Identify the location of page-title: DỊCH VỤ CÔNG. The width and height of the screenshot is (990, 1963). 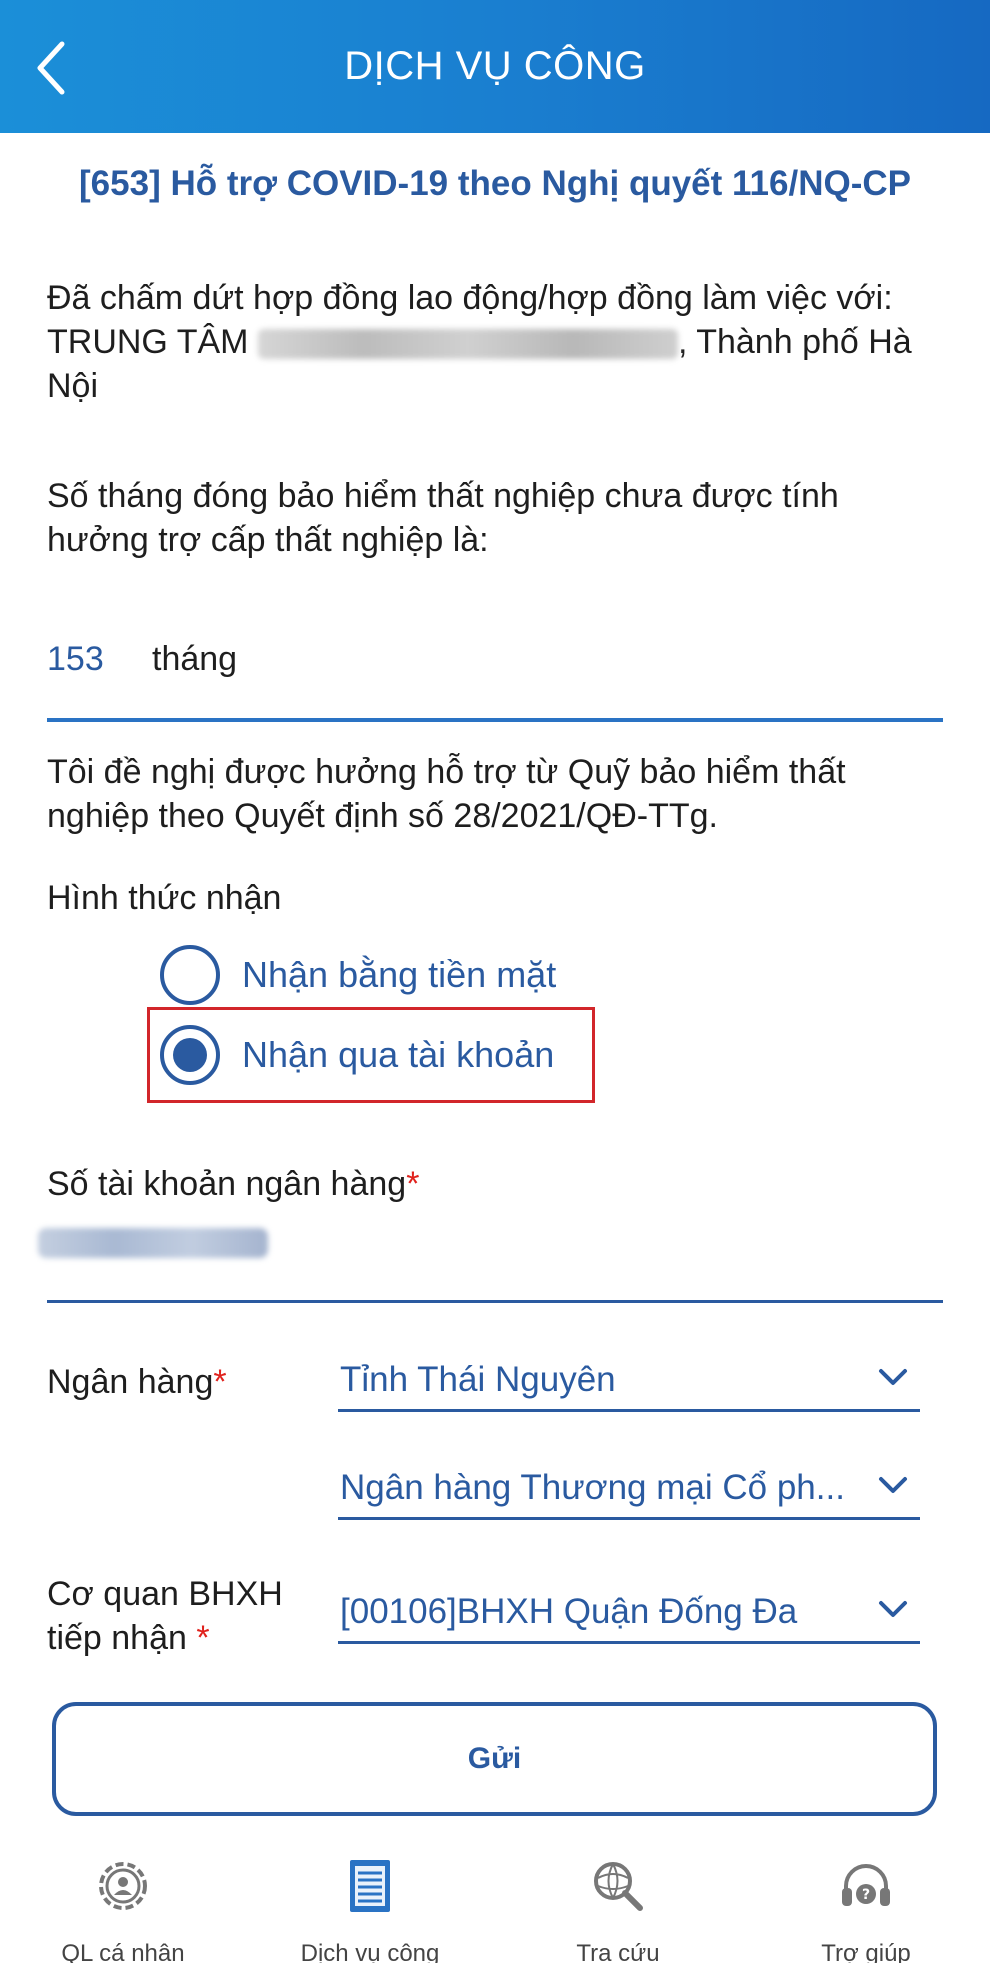
(495, 66).